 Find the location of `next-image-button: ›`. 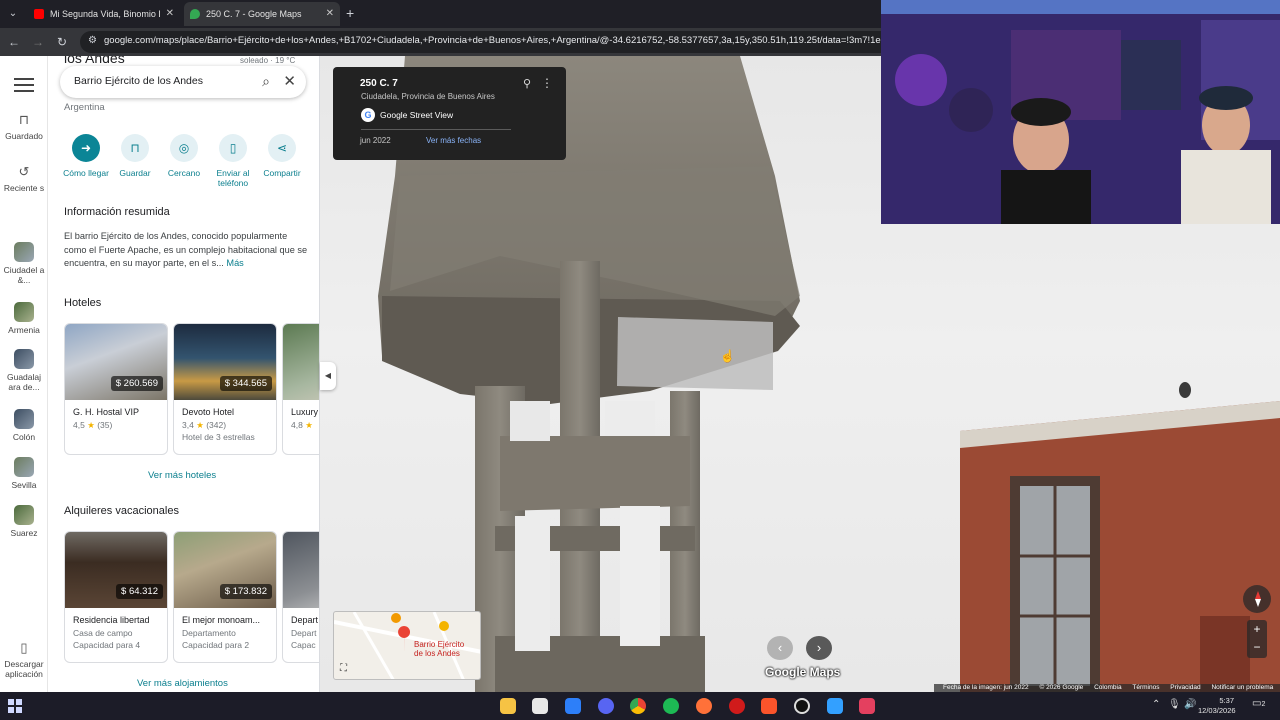

next-image-button: › is located at coordinates (819, 648).